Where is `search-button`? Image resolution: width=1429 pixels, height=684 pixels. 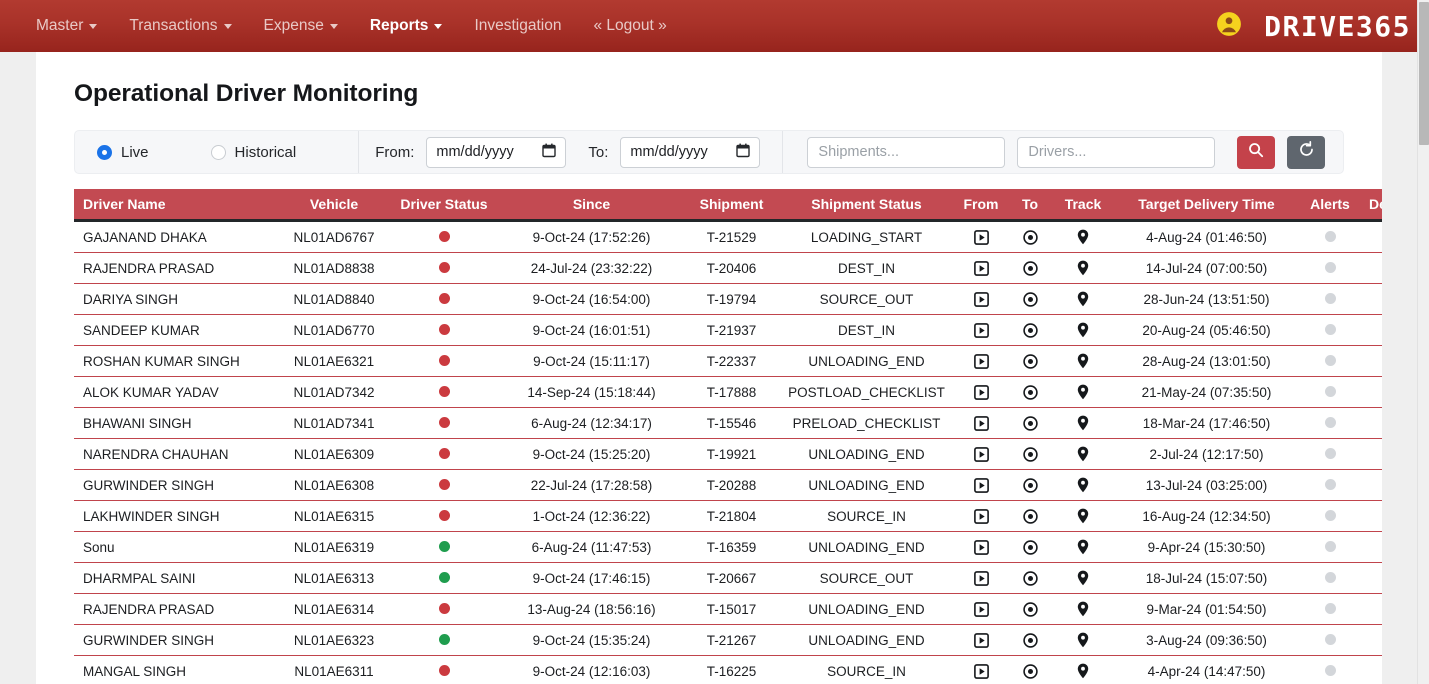
search-button is located at coordinates (1256, 152).